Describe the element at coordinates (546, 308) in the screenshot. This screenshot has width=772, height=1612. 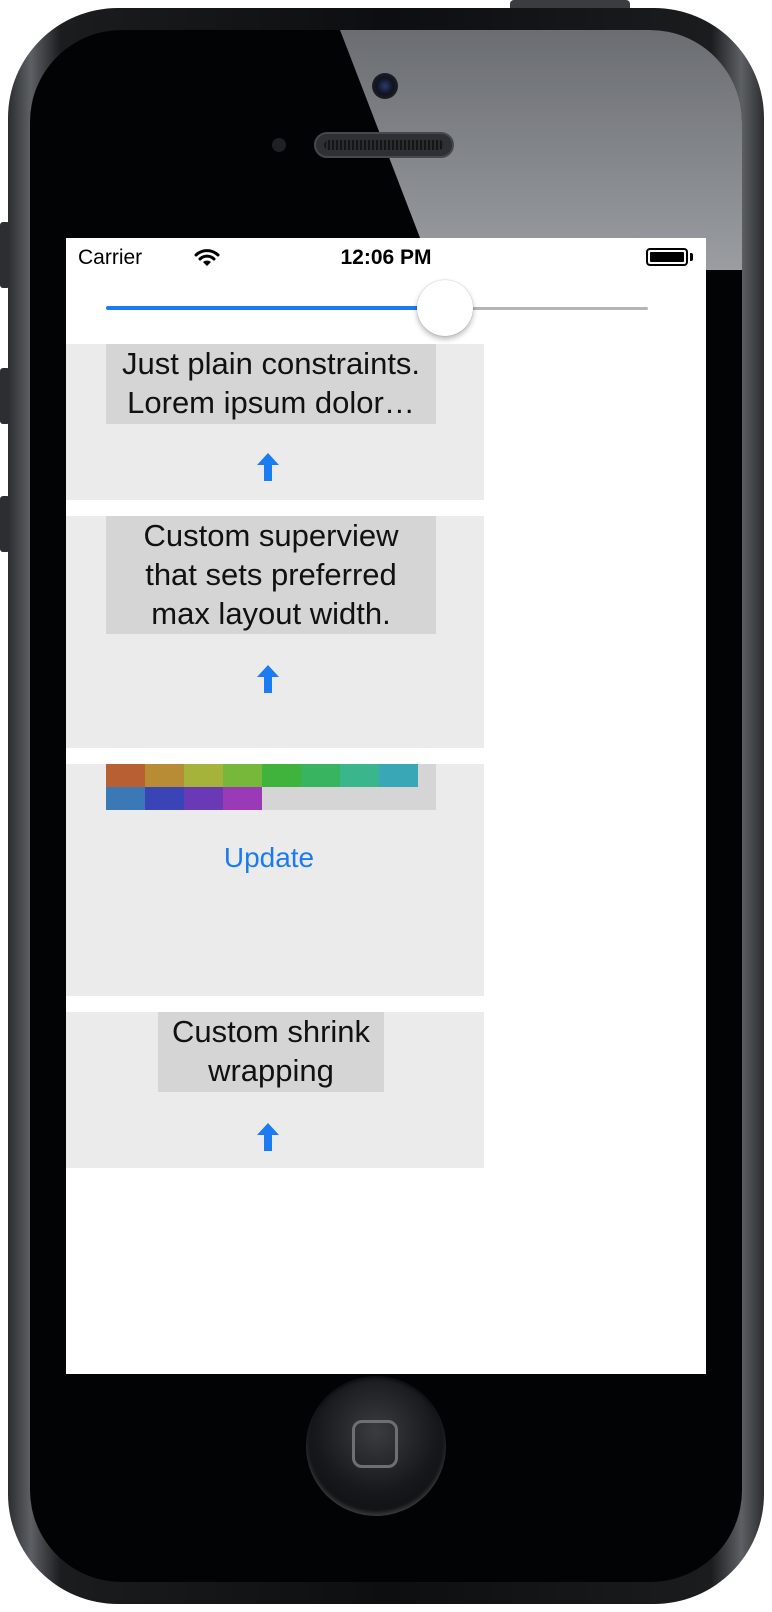
I see `slider-track-maximum` at that location.